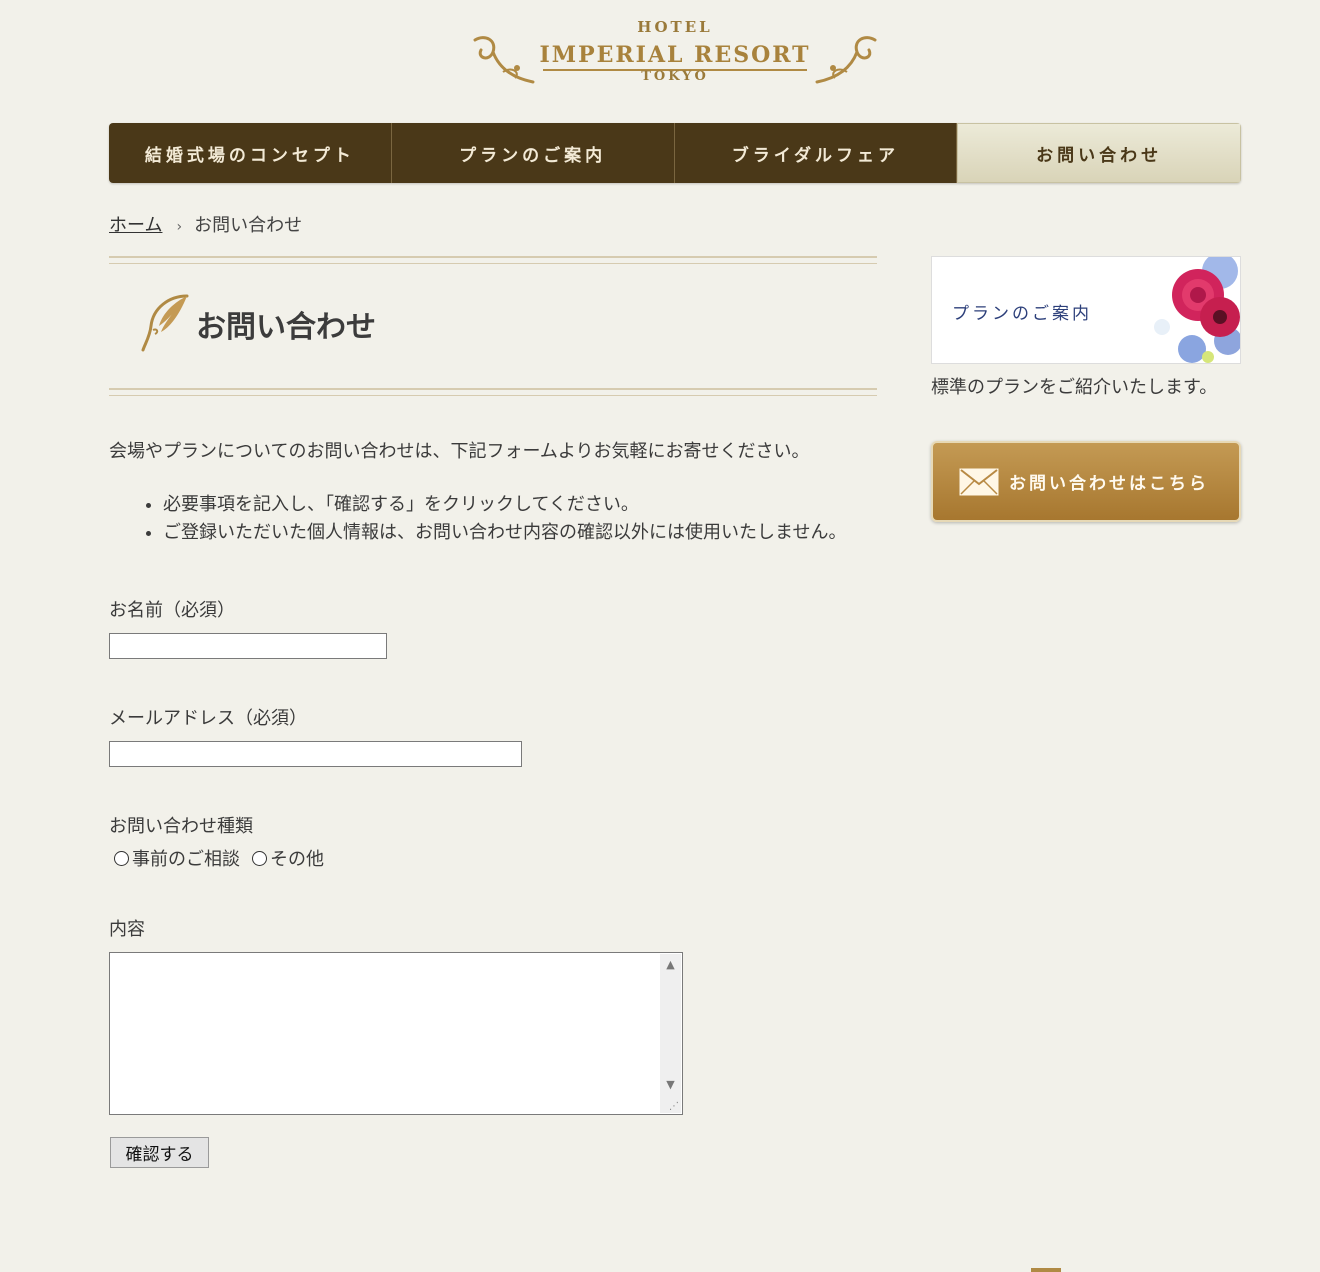 This screenshot has height=1272, width=1320. I want to click on inquiry-type-radio-group: 事前のご相談 その他, so click(225, 858).